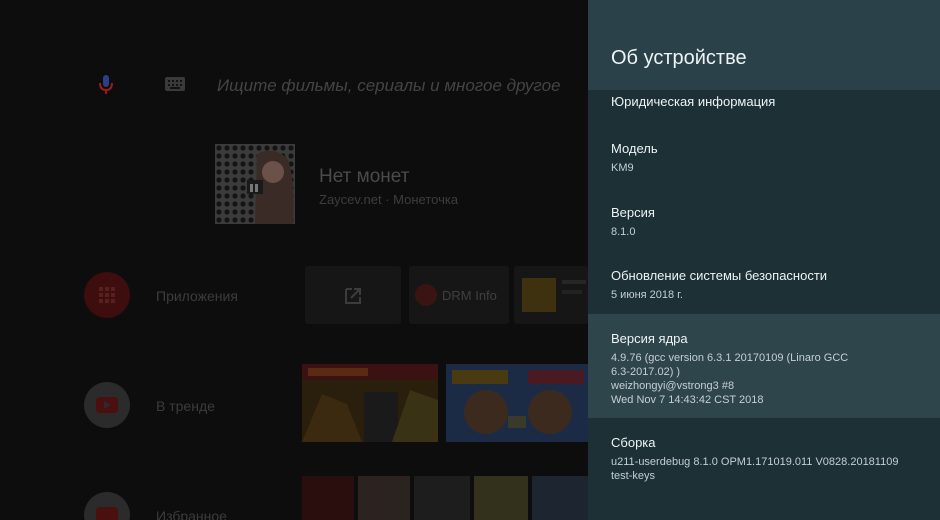 The height and width of the screenshot is (520, 940). I want to click on app-tile-drm-info: DRM Info, so click(459, 295).